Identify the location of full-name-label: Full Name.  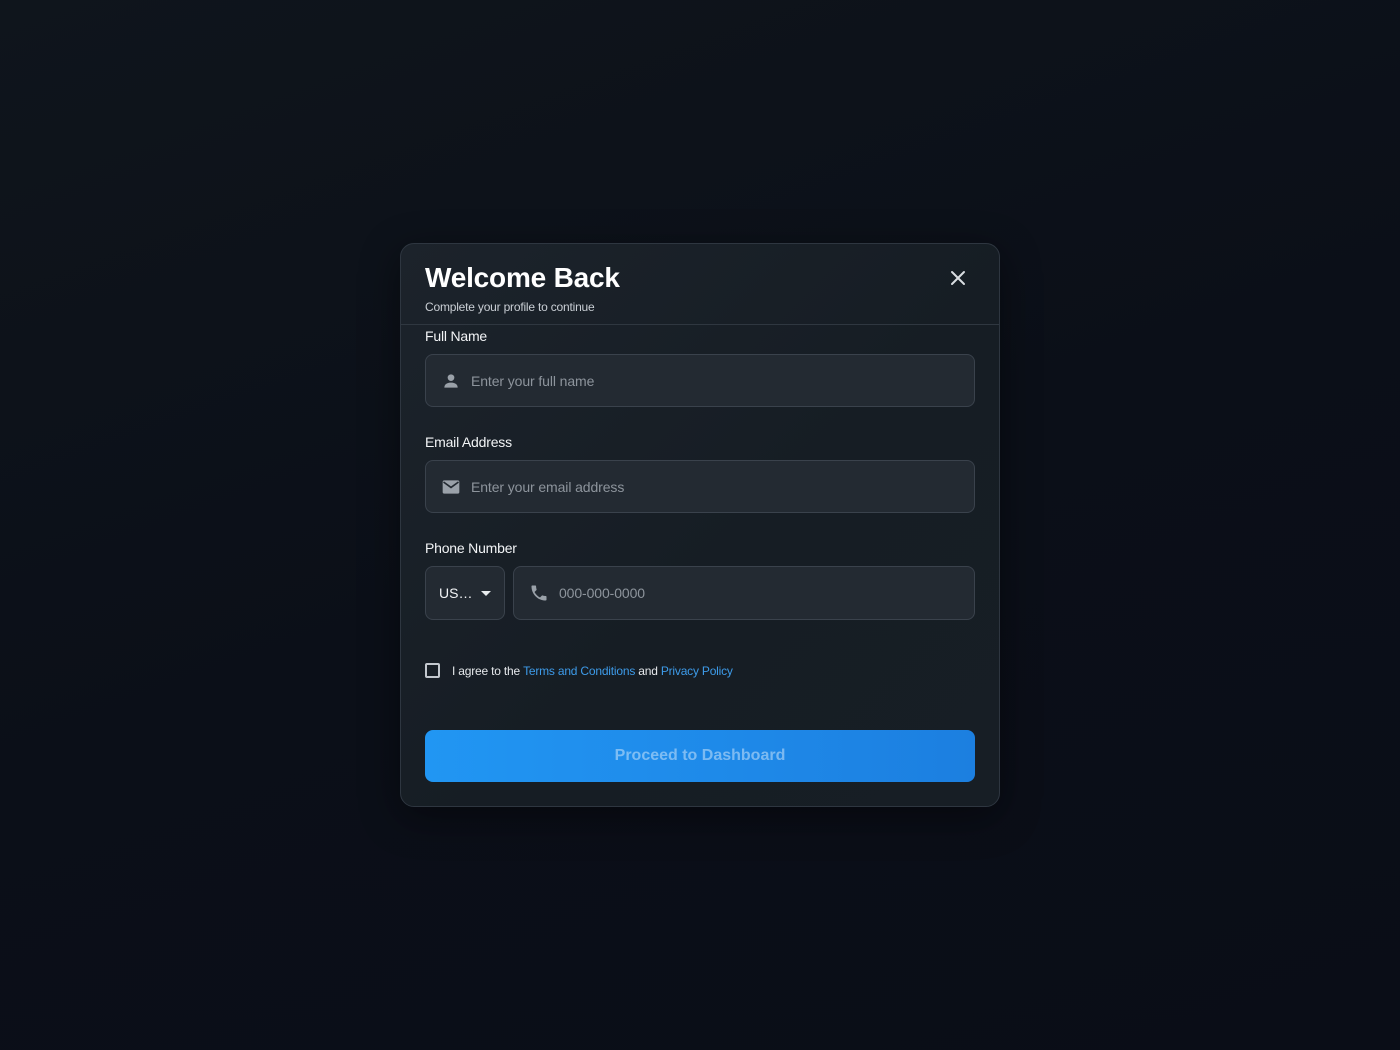
(456, 336).